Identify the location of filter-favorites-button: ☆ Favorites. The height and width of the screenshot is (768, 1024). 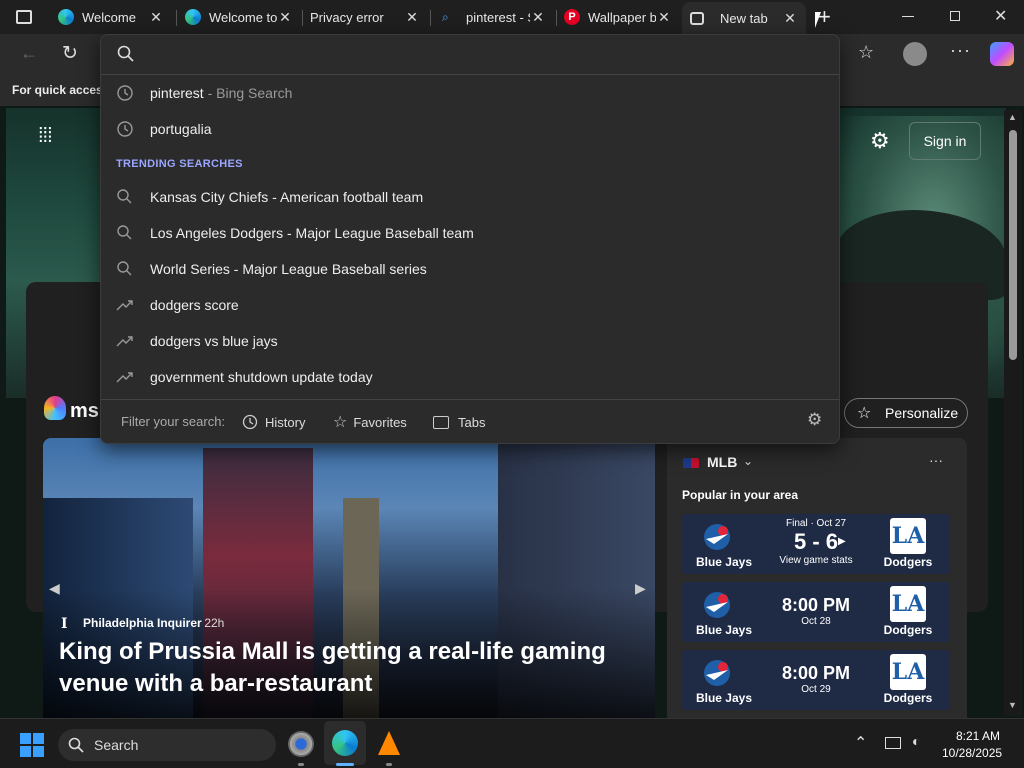
(370, 422).